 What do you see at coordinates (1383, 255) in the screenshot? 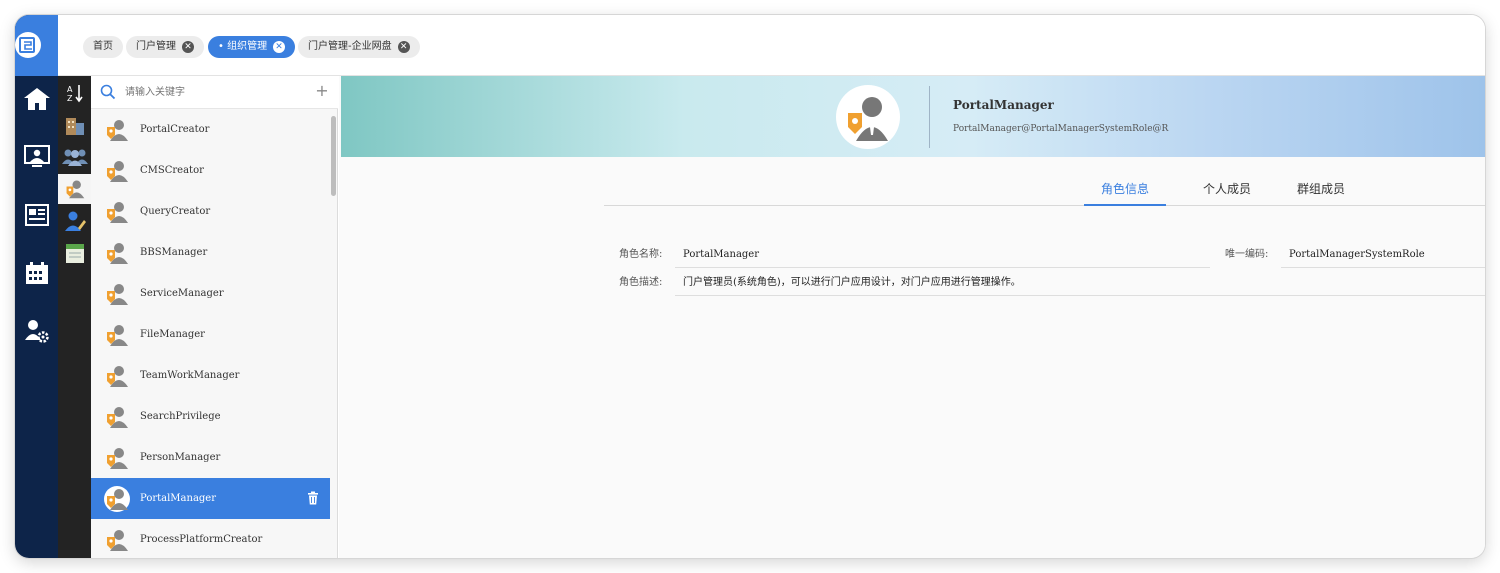
I see `role-code-value: PortalManagerSystemRole` at bounding box center [1383, 255].